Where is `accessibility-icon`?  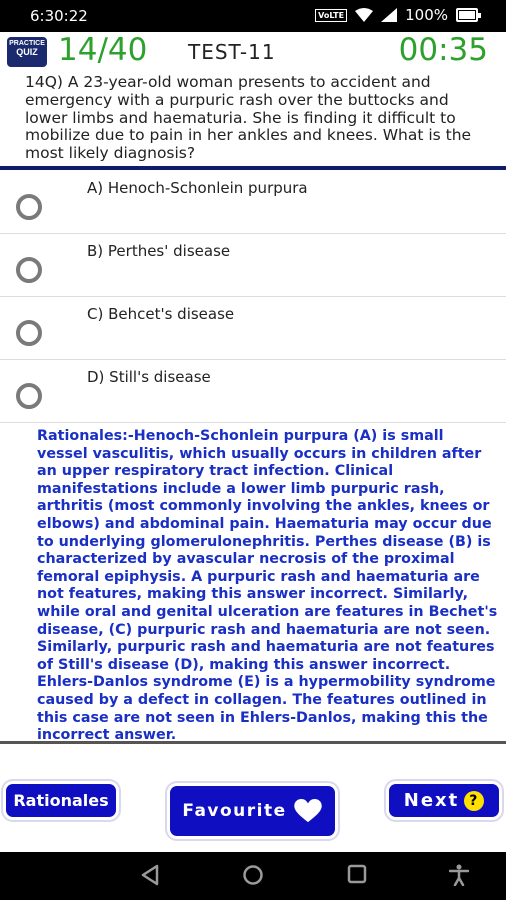 accessibility-icon is located at coordinates (459, 875).